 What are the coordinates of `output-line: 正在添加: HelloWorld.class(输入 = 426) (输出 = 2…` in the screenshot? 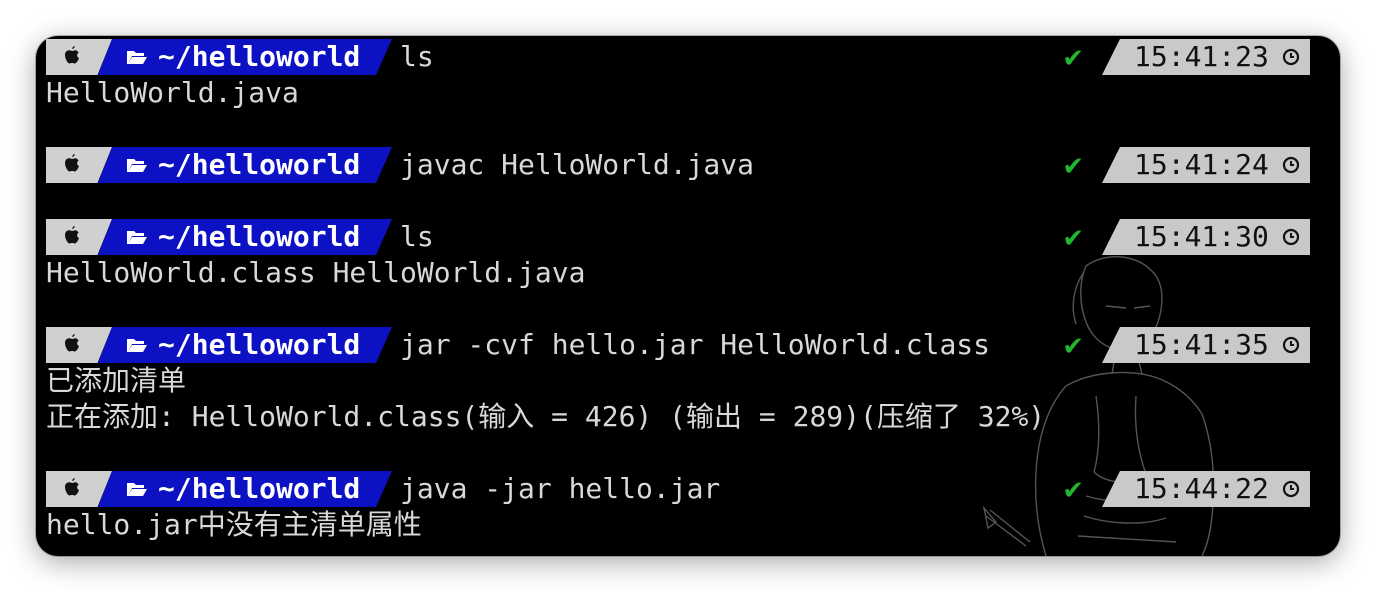 It's located at (546, 416).